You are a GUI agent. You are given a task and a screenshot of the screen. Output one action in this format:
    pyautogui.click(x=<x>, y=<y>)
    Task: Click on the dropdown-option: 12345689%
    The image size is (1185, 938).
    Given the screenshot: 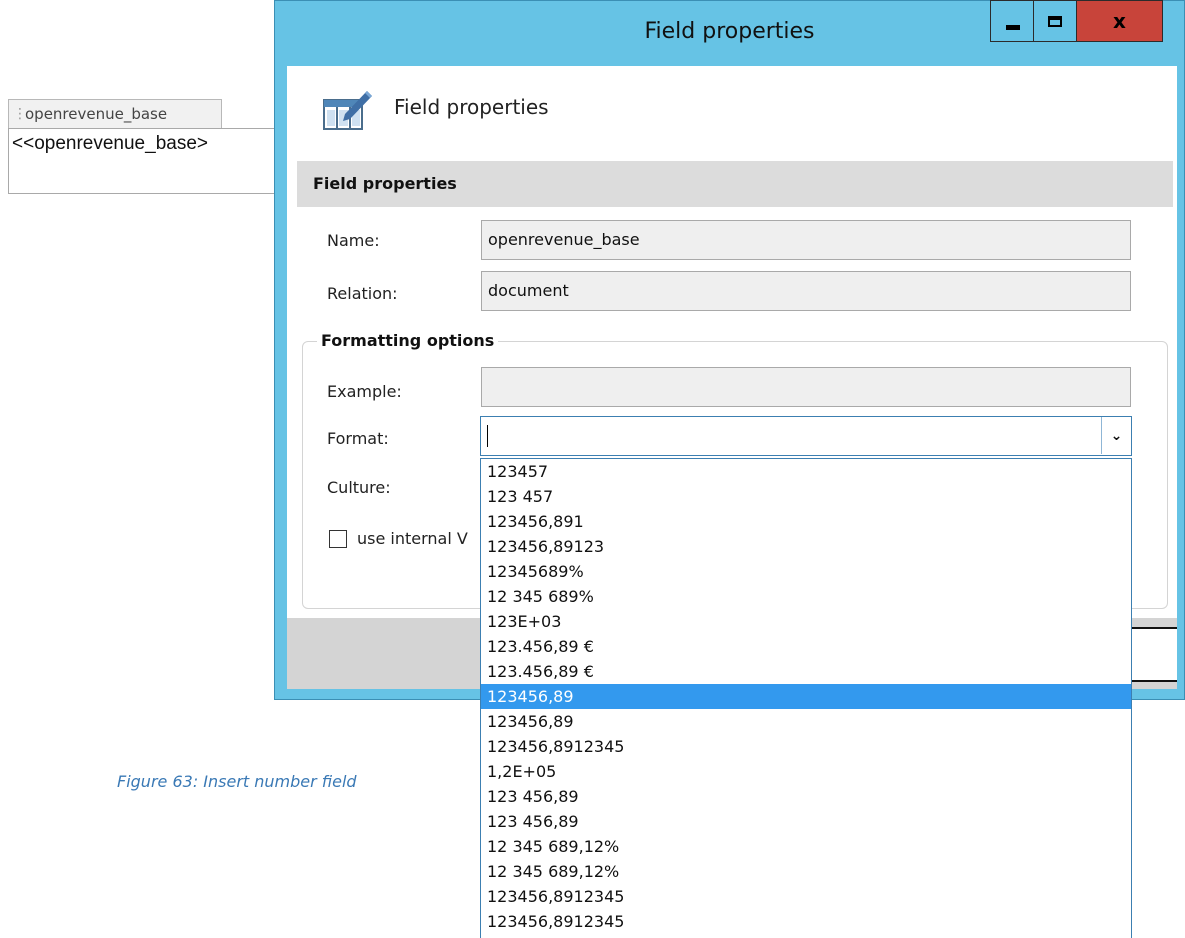 What is the action you would take?
    pyautogui.click(x=806, y=571)
    